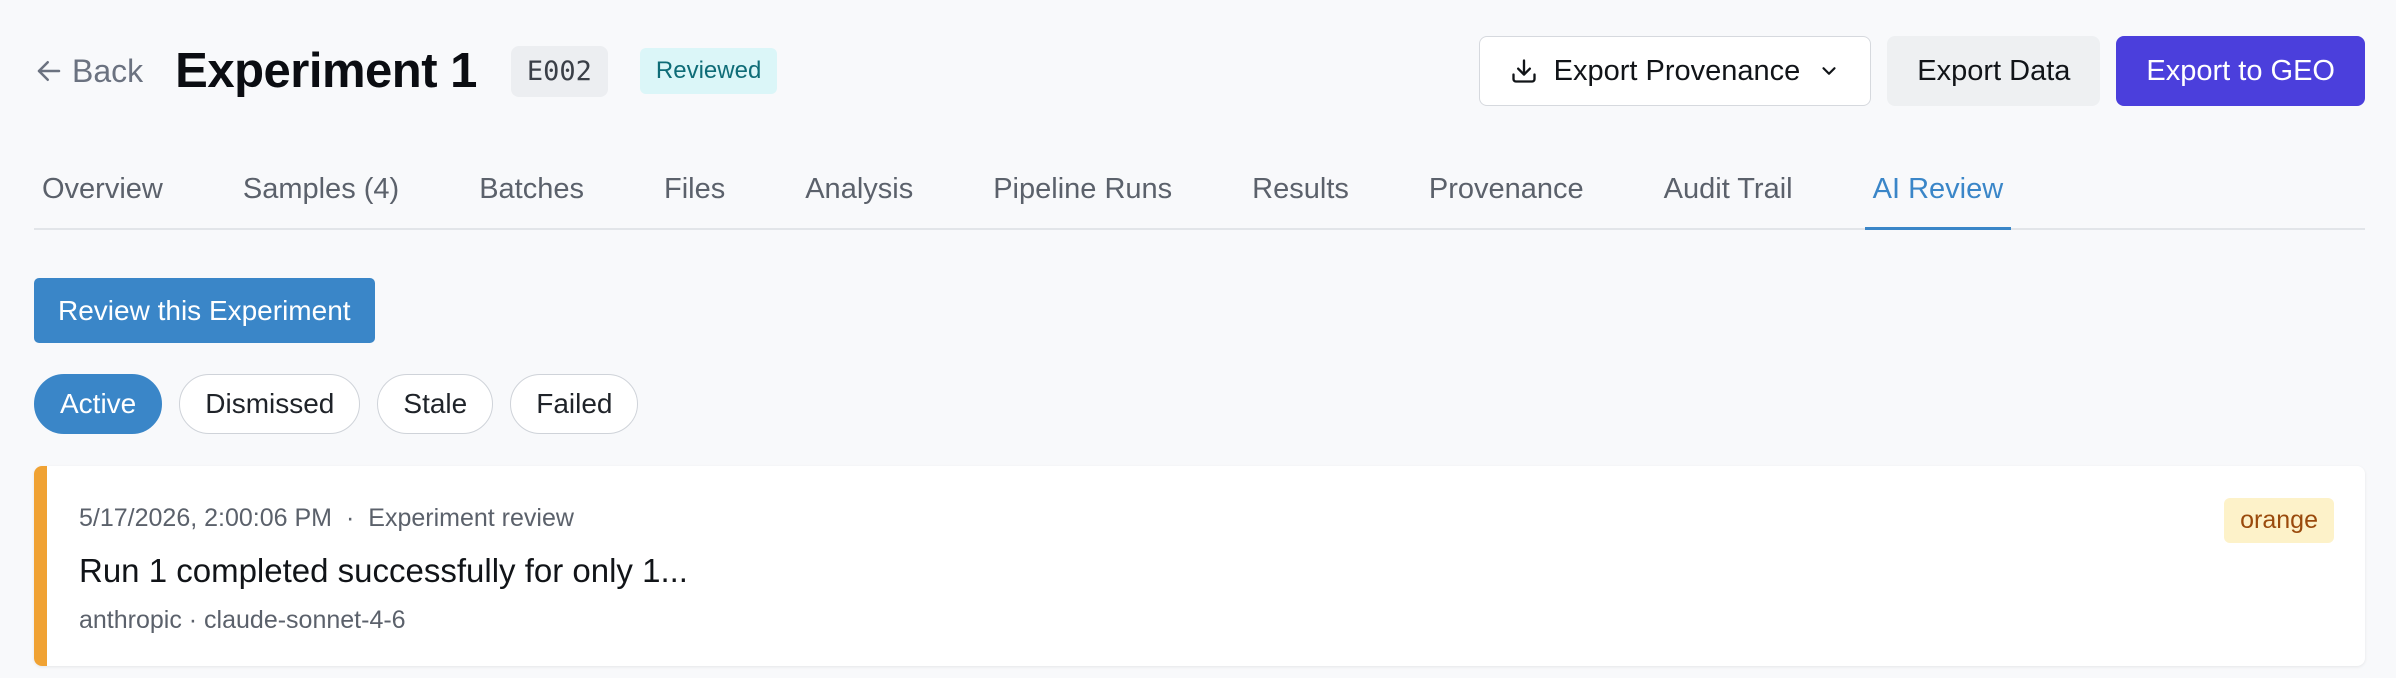 The image size is (2396, 678). Describe the element at coordinates (205, 518) in the screenshot. I see `review-timestamp: 5/17/2026, 2:00:06 PM` at that location.